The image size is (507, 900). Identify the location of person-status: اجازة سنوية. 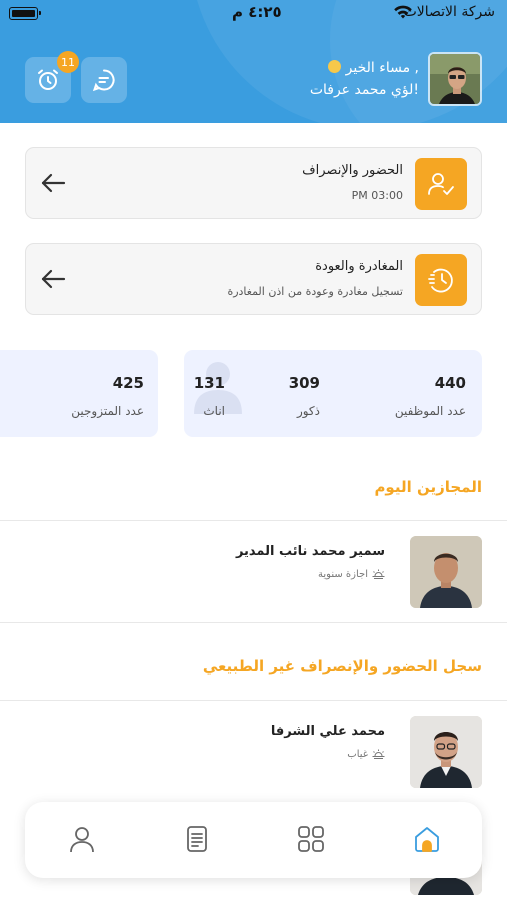
(351, 574).